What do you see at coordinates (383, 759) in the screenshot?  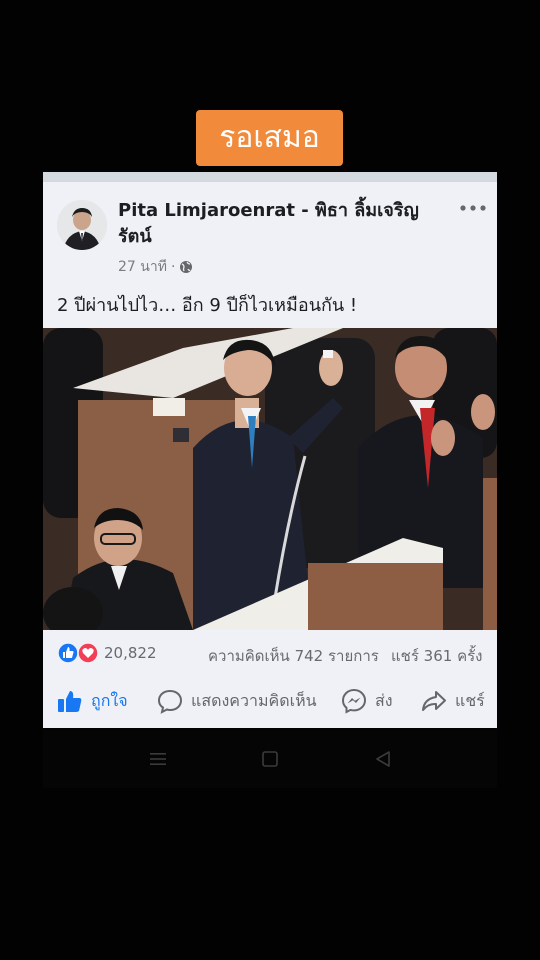 I see `back-triangle-icon` at bounding box center [383, 759].